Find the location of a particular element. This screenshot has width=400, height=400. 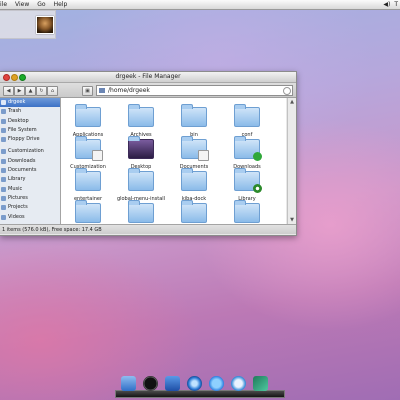

sidebar-item-customization: Customization is located at coordinates (30, 151).